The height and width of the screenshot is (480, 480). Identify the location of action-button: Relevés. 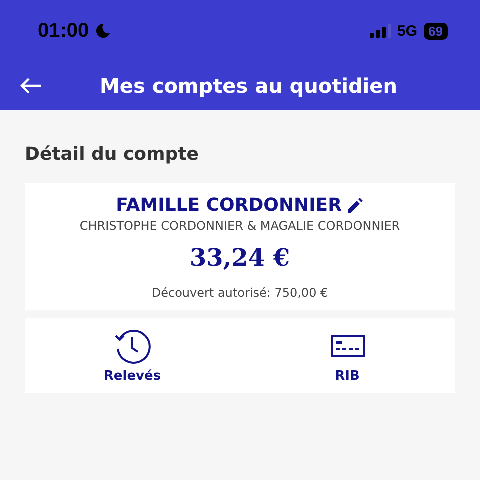
(132, 355).